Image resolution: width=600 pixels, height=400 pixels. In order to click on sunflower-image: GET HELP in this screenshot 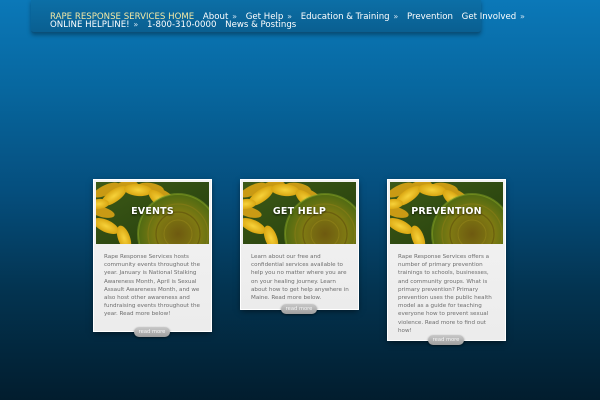, I will do `click(299, 213)`.